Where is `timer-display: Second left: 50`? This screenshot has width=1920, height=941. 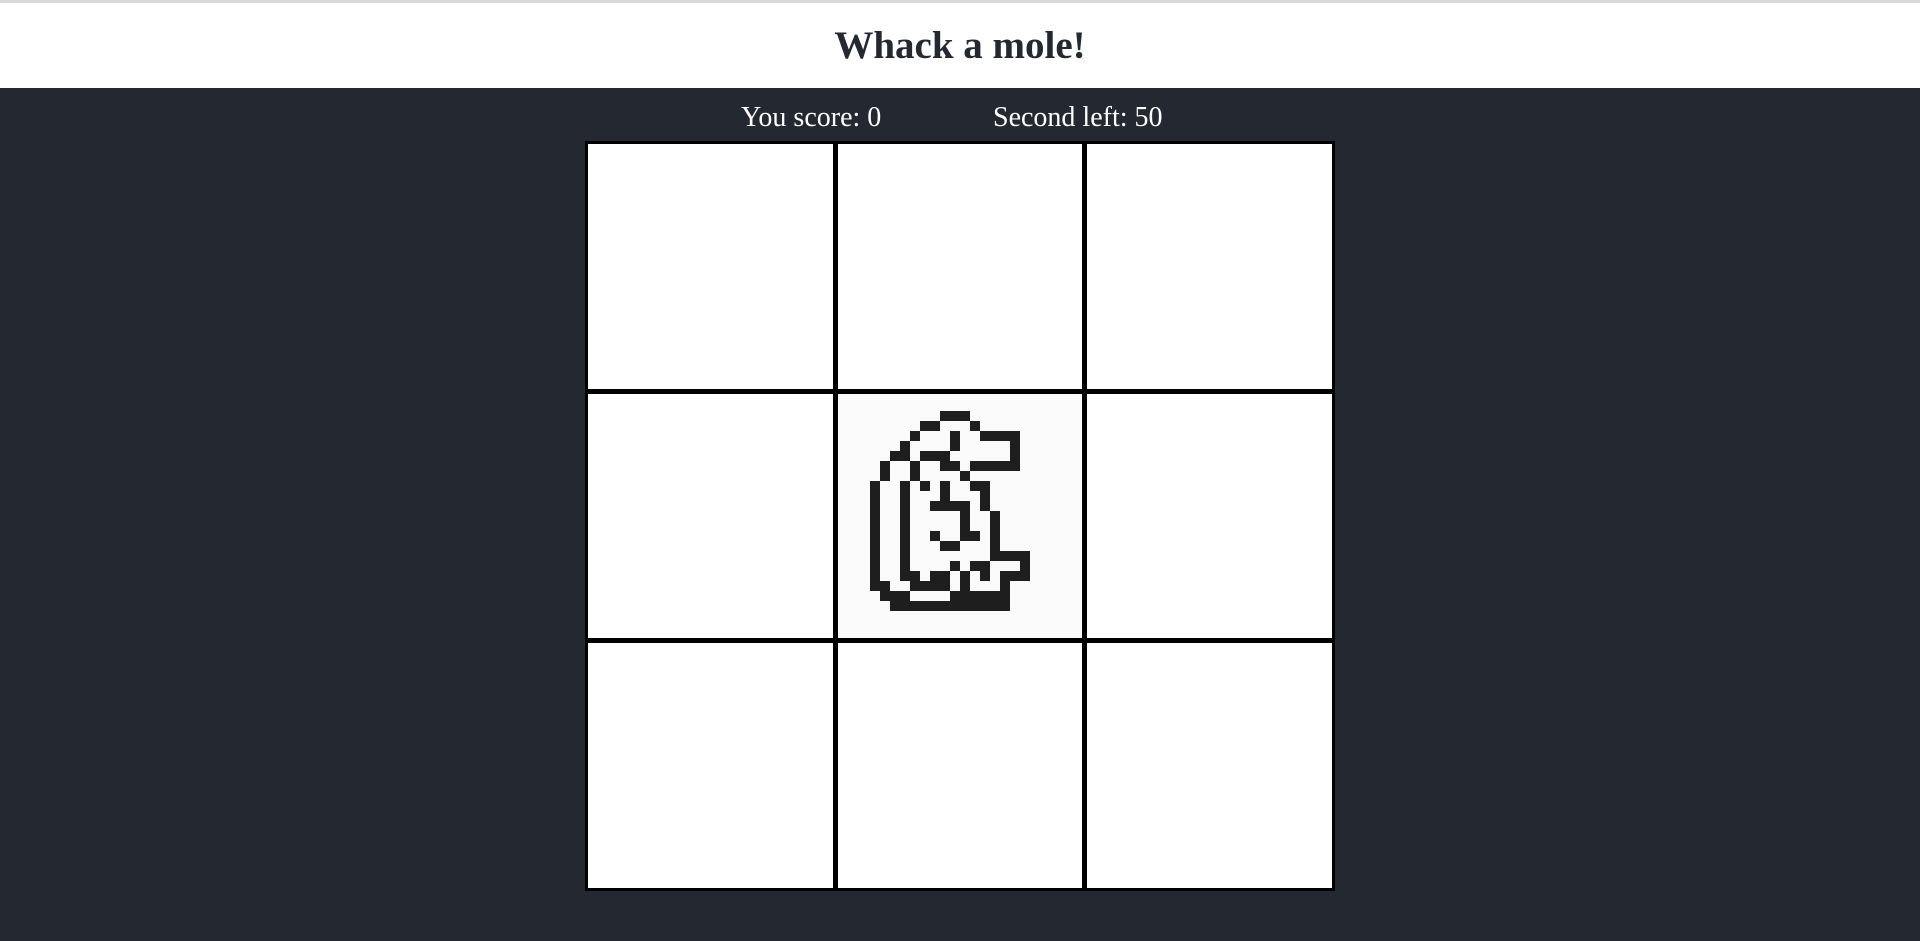 timer-display: Second left: 50 is located at coordinates (1078, 118).